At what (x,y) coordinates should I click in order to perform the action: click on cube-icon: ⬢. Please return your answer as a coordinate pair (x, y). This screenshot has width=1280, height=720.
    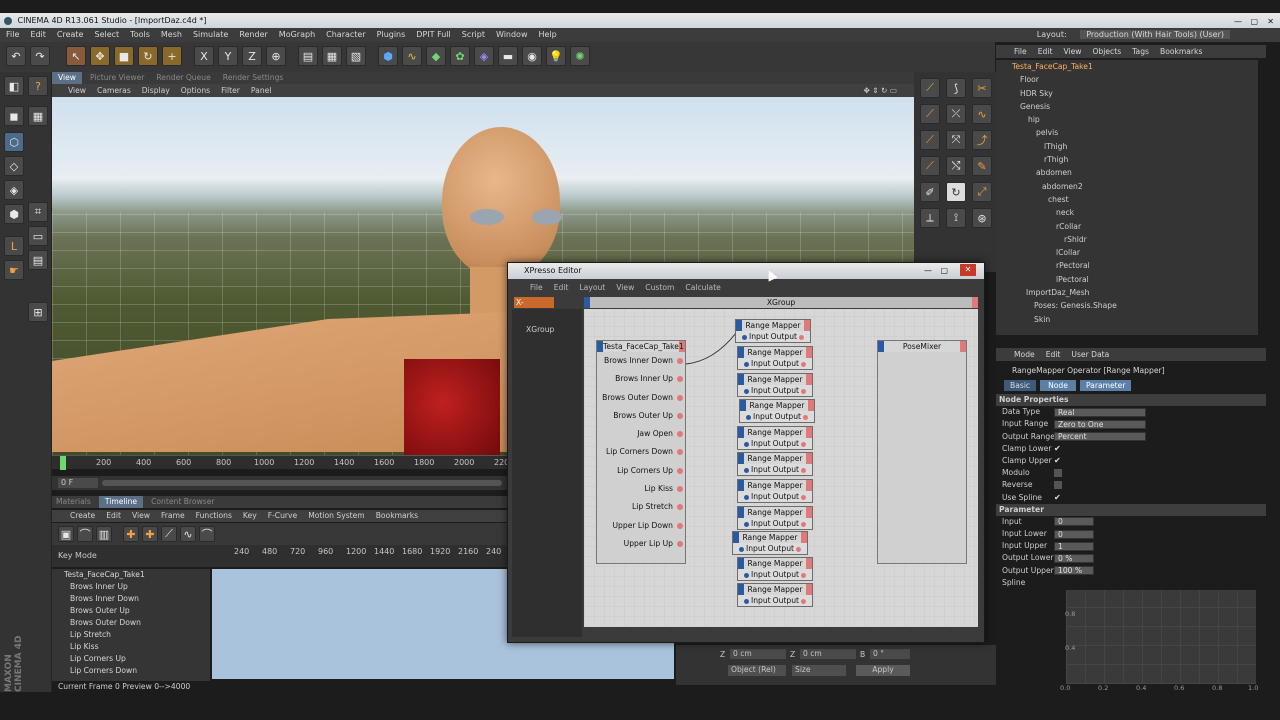
    Looking at the image, I should click on (388, 56).